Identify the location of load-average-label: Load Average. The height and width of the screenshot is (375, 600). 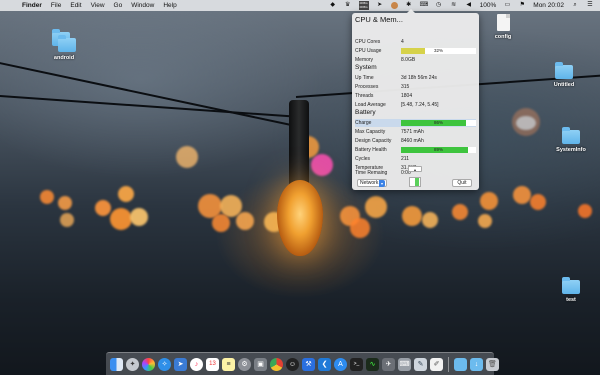
(370, 105).